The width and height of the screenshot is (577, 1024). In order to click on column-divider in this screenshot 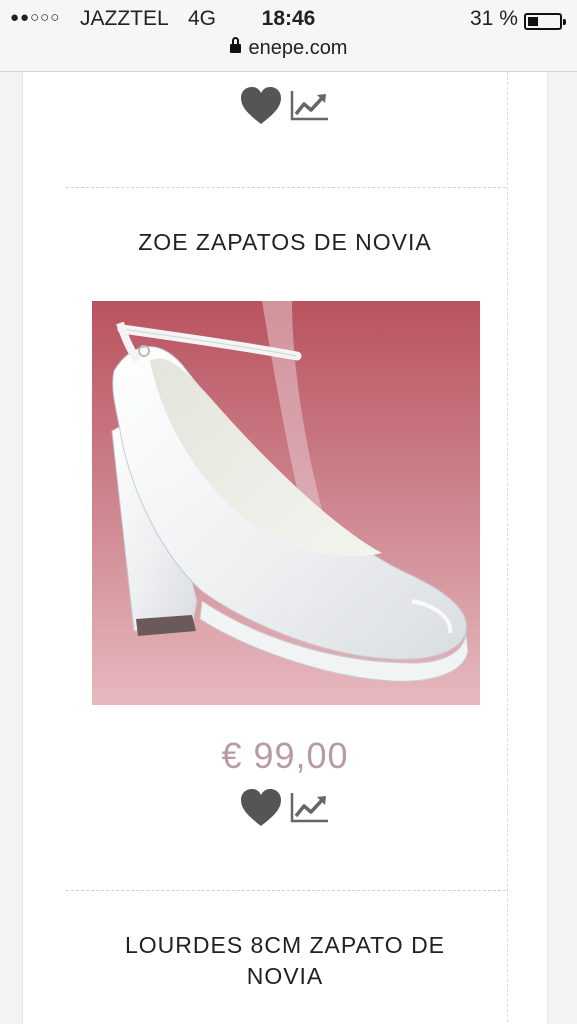, I will do `click(507, 548)`.